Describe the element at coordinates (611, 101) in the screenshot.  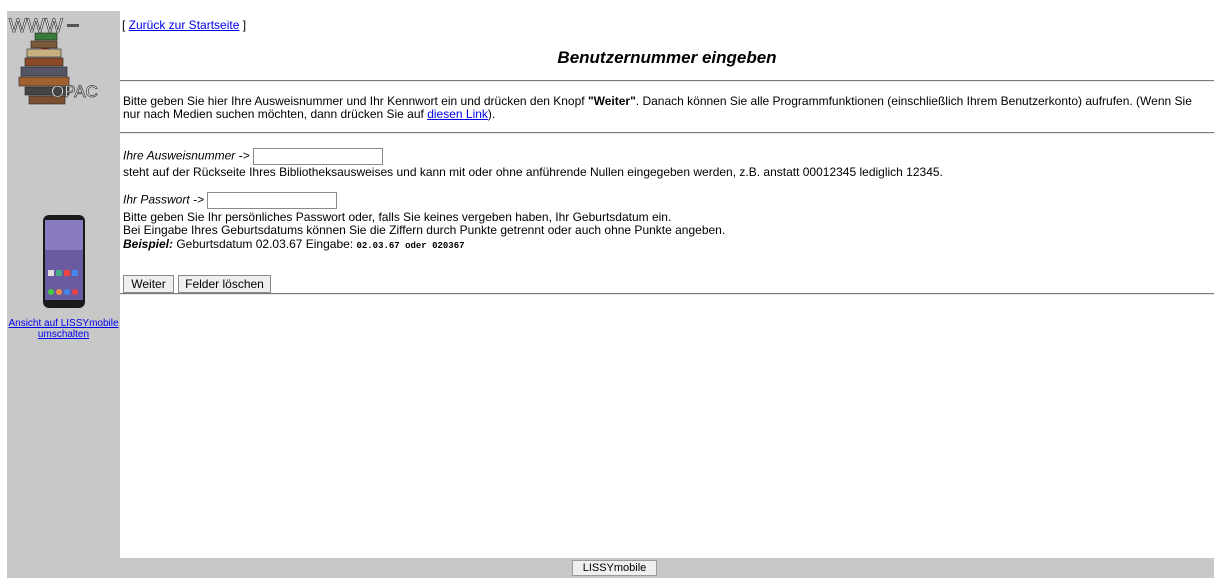
I see `intro-bold-weiter: "Weiter"` at that location.